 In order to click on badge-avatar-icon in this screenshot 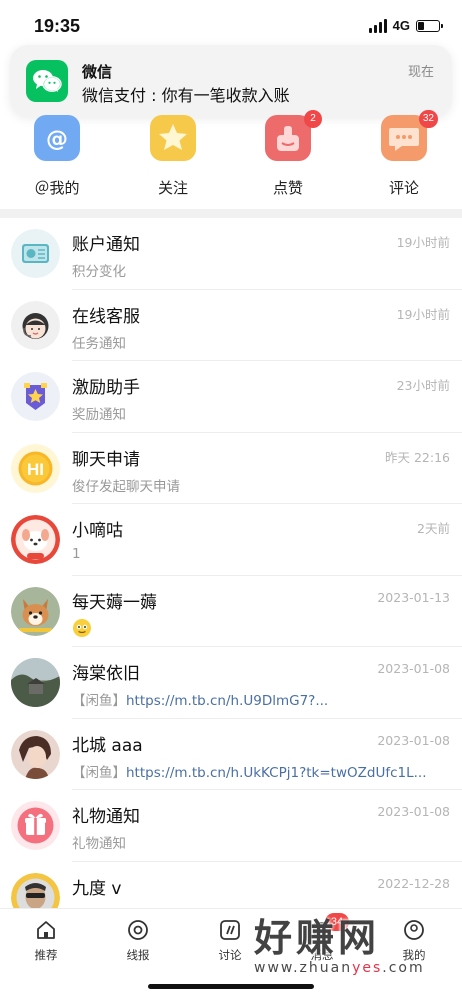, I will do `click(35, 396)`.